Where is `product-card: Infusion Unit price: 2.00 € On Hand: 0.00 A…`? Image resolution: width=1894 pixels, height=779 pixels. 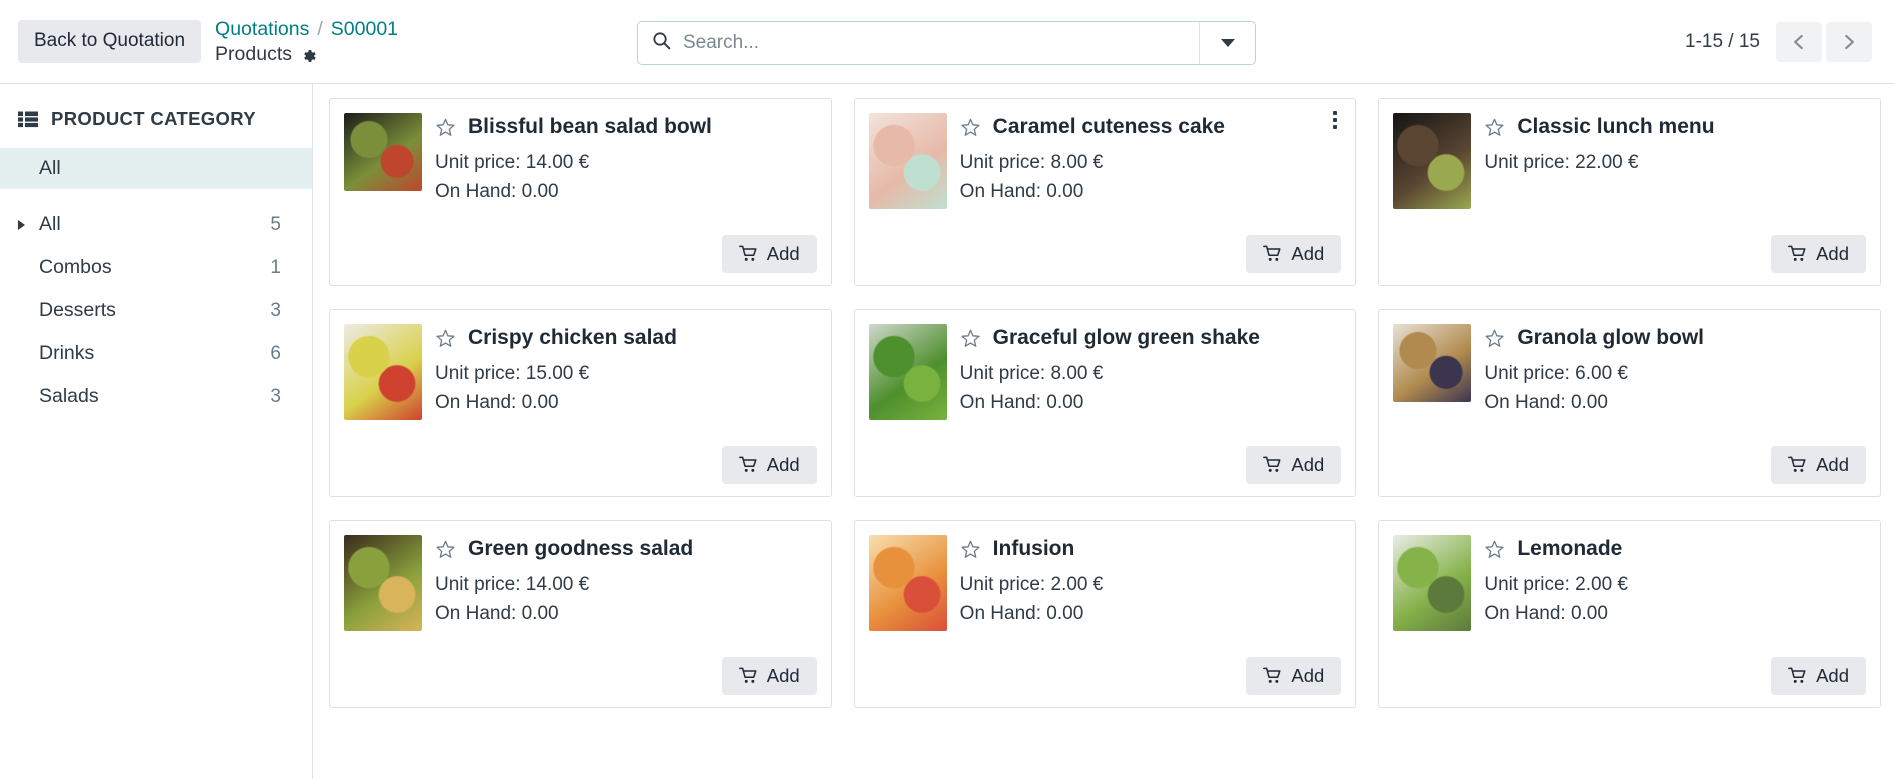
product-card: Infusion Unit price: 2.00 € On Hand: 0.00 A… is located at coordinates (1105, 614).